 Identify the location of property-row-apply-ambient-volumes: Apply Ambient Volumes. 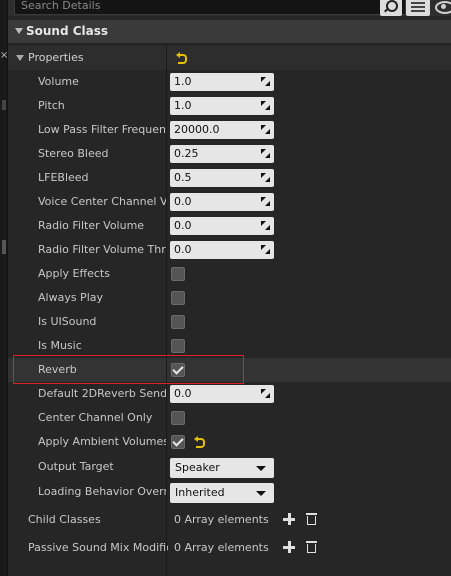
(229, 442).